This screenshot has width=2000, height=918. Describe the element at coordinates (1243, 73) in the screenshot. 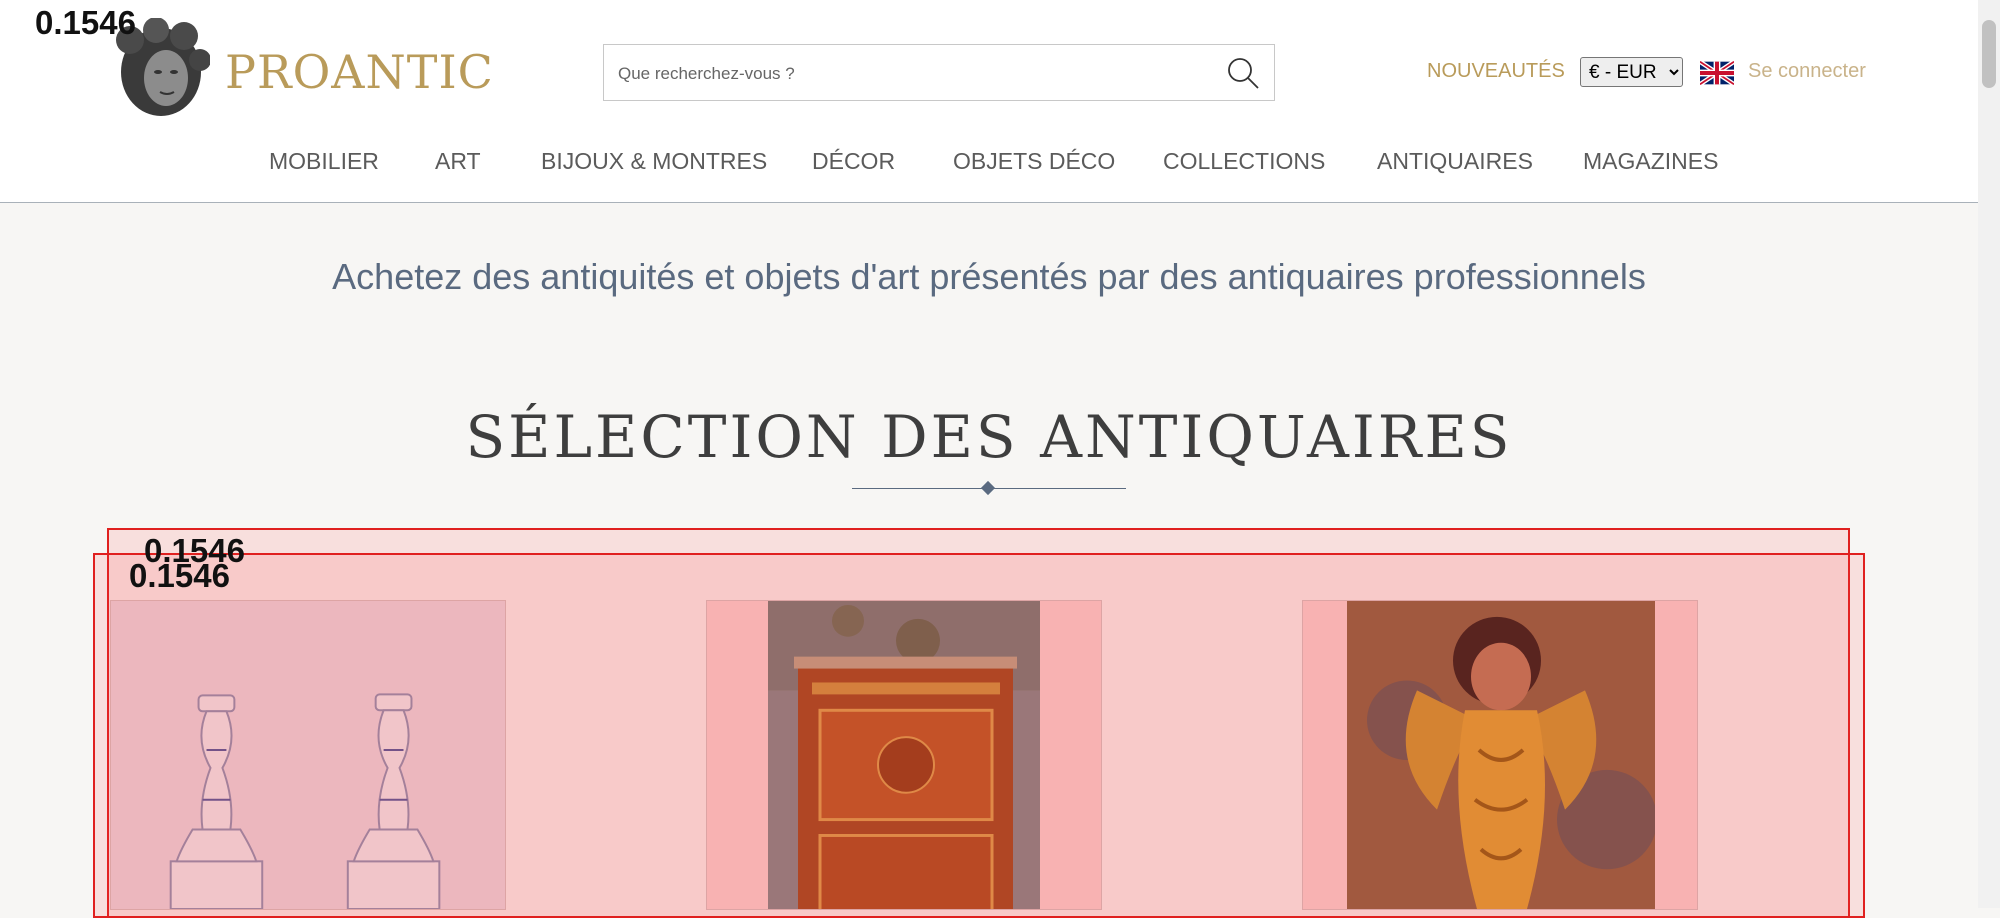

I see `search-icon` at that location.